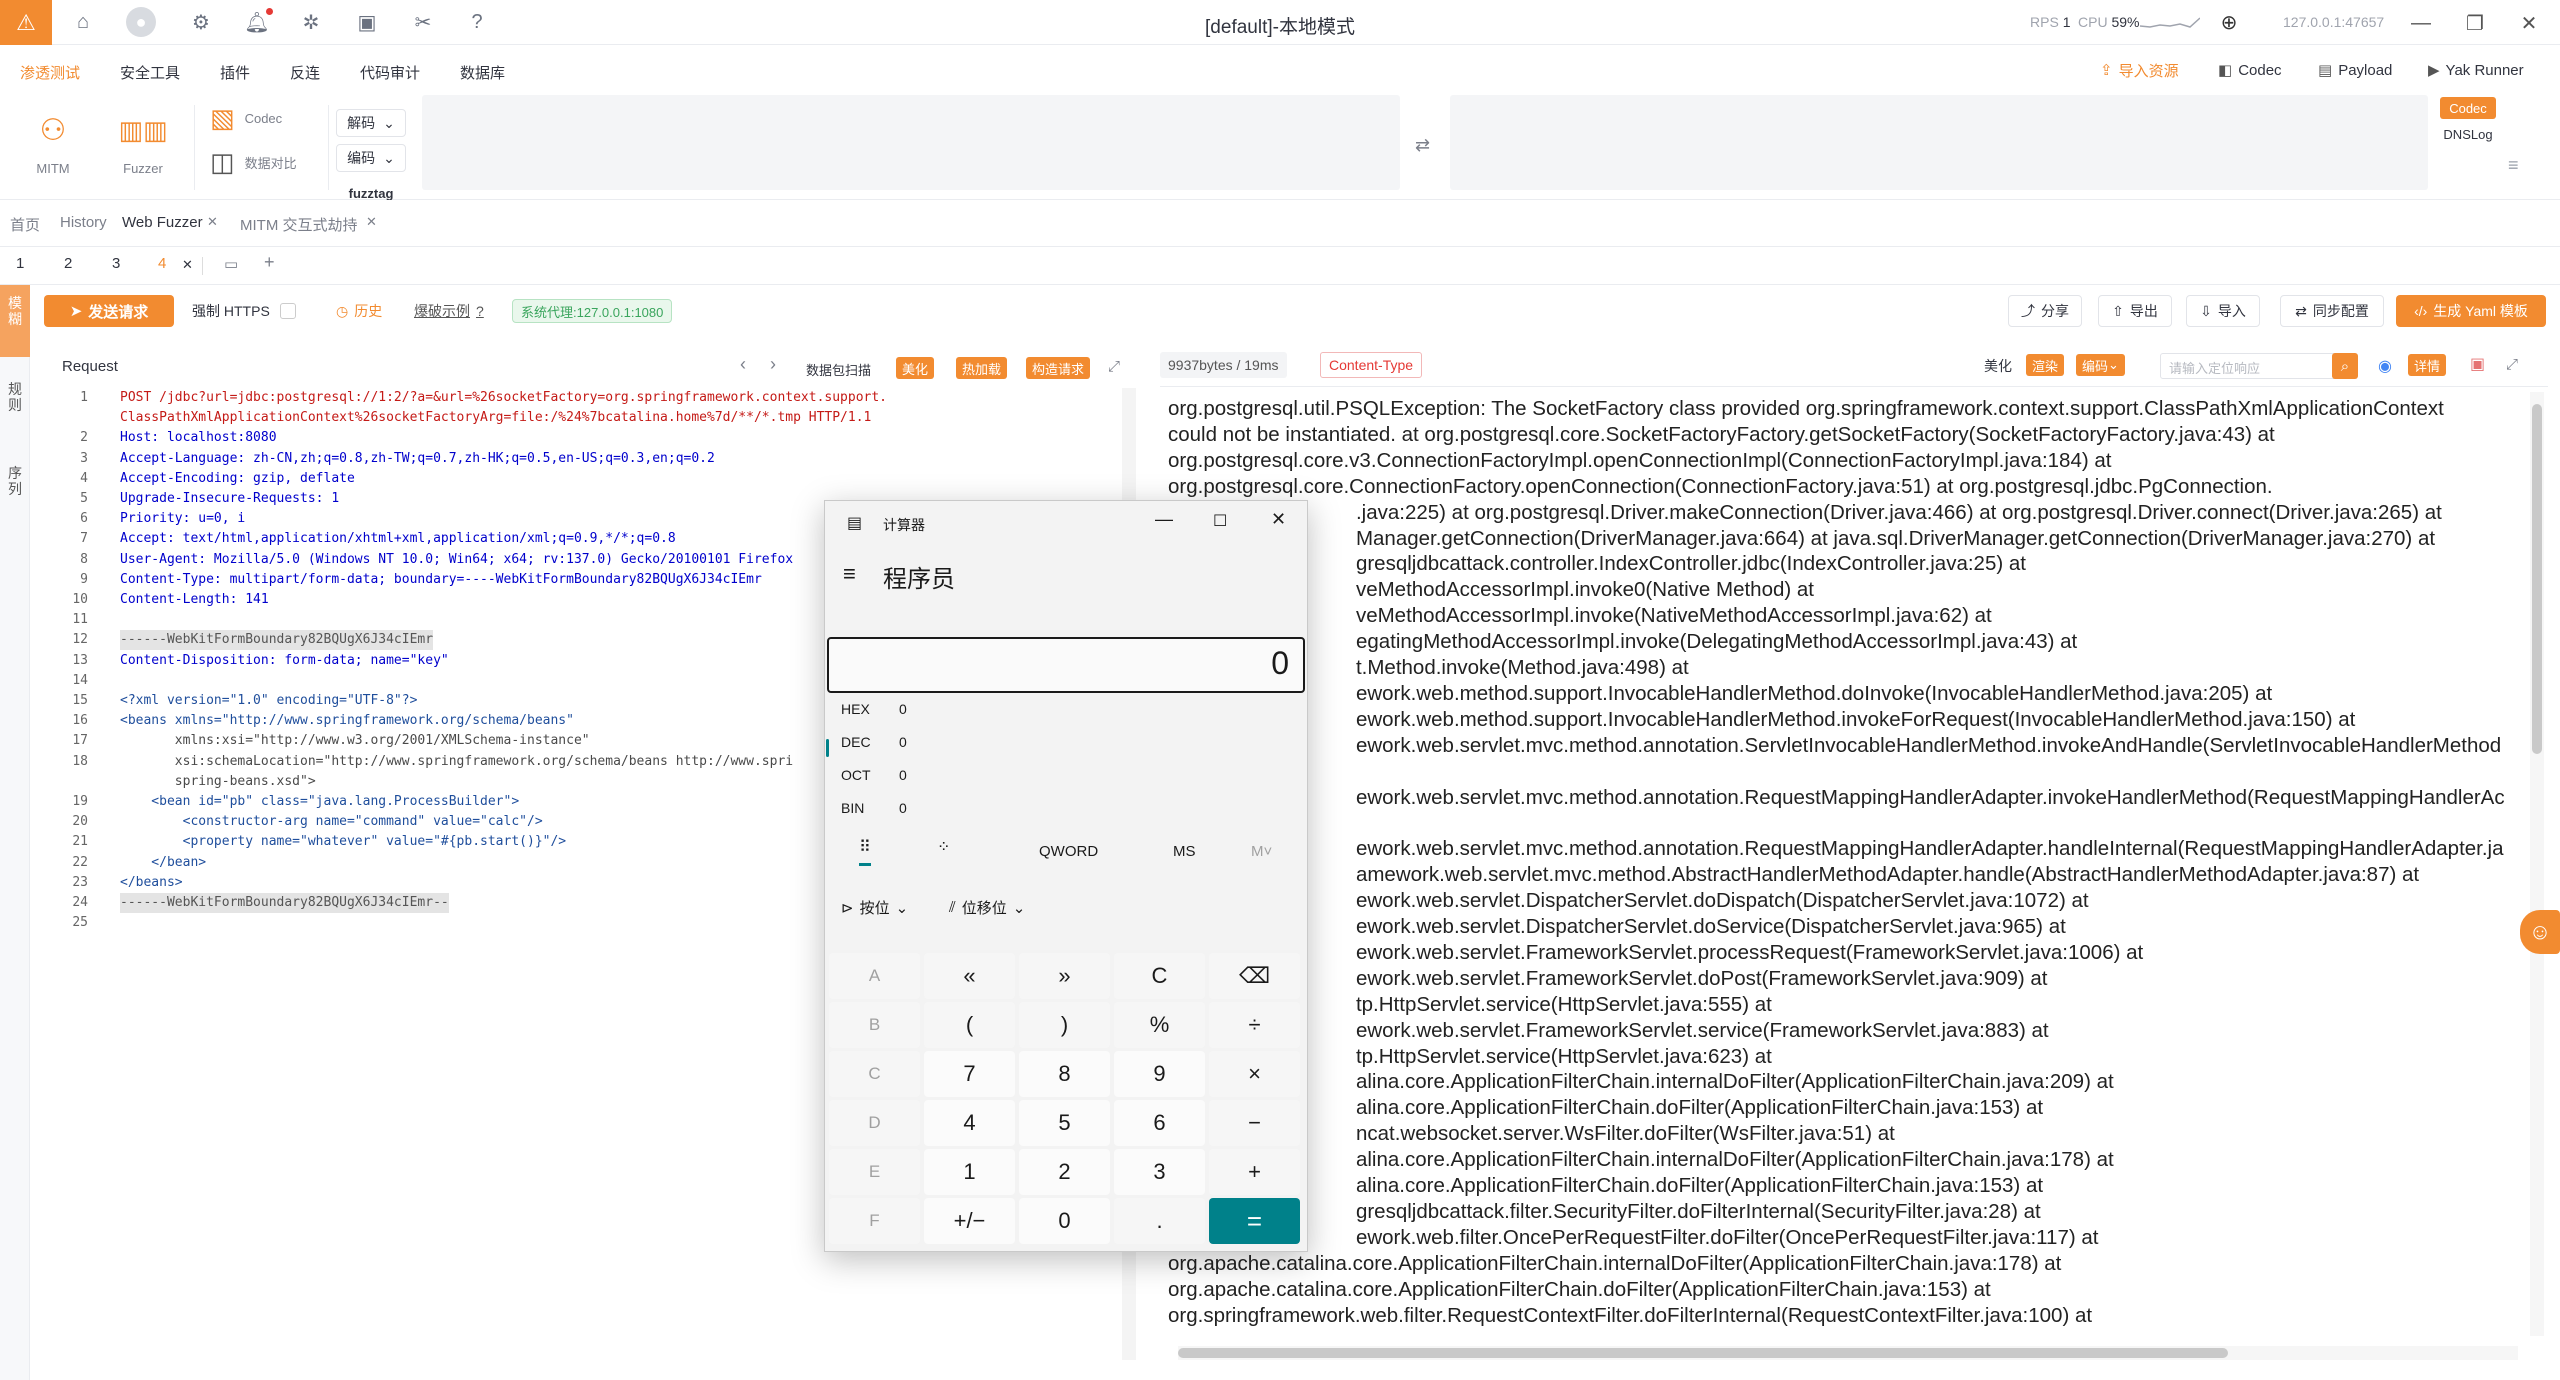 The width and height of the screenshot is (2560, 1380). Describe the element at coordinates (1254, 1074) in the screenshot. I see `key-multiply: ×` at that location.